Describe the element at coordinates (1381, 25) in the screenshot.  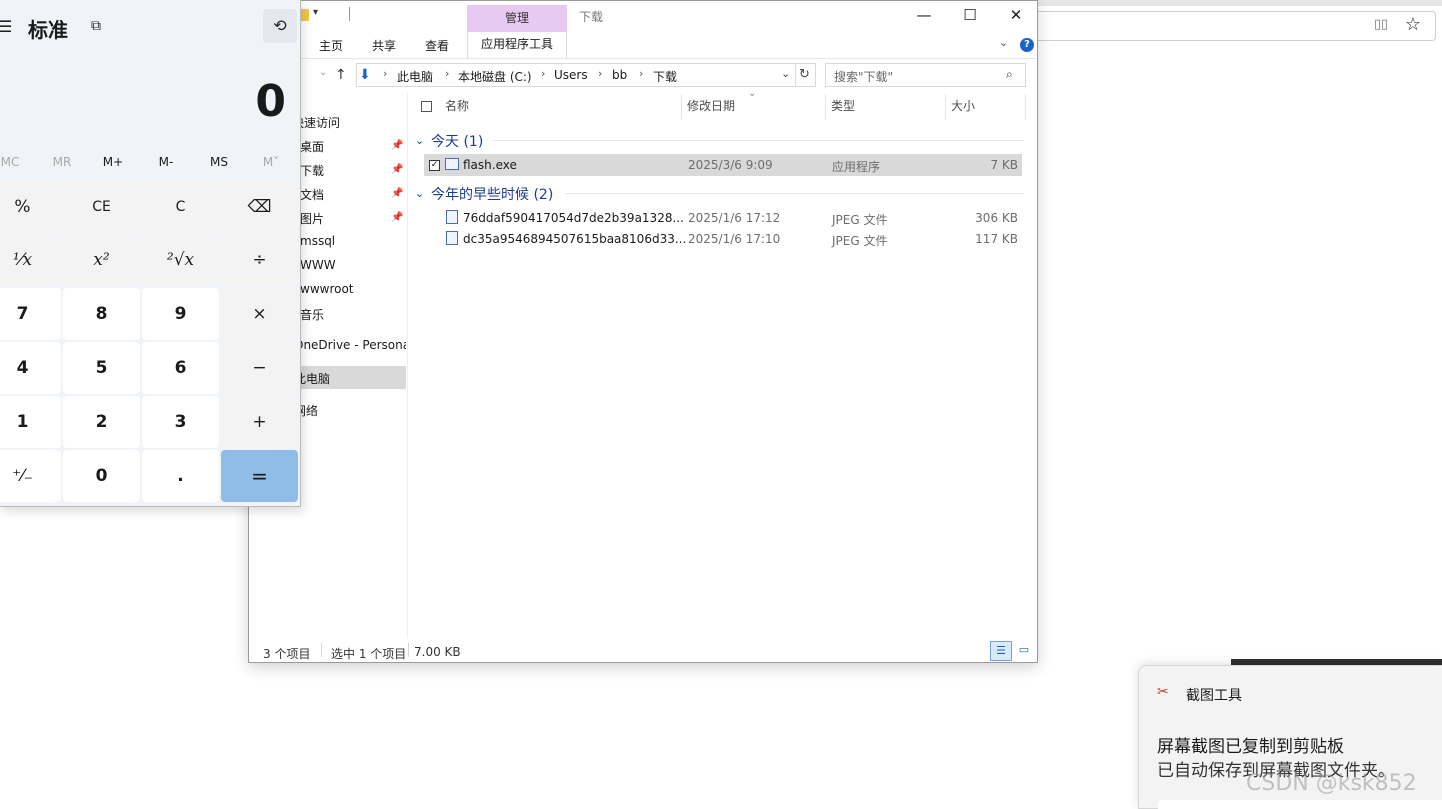
I see `reader-view-icon: ▯▯` at that location.